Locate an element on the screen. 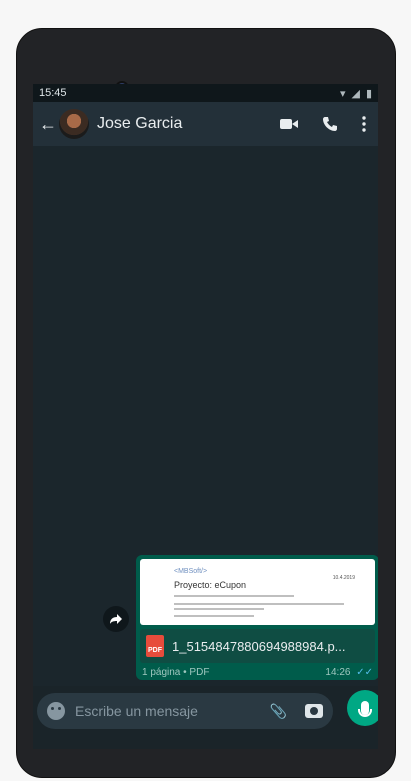 Image resolution: width=411 pixels, height=781 pixels. forward-arrow-icon is located at coordinates (116, 619).